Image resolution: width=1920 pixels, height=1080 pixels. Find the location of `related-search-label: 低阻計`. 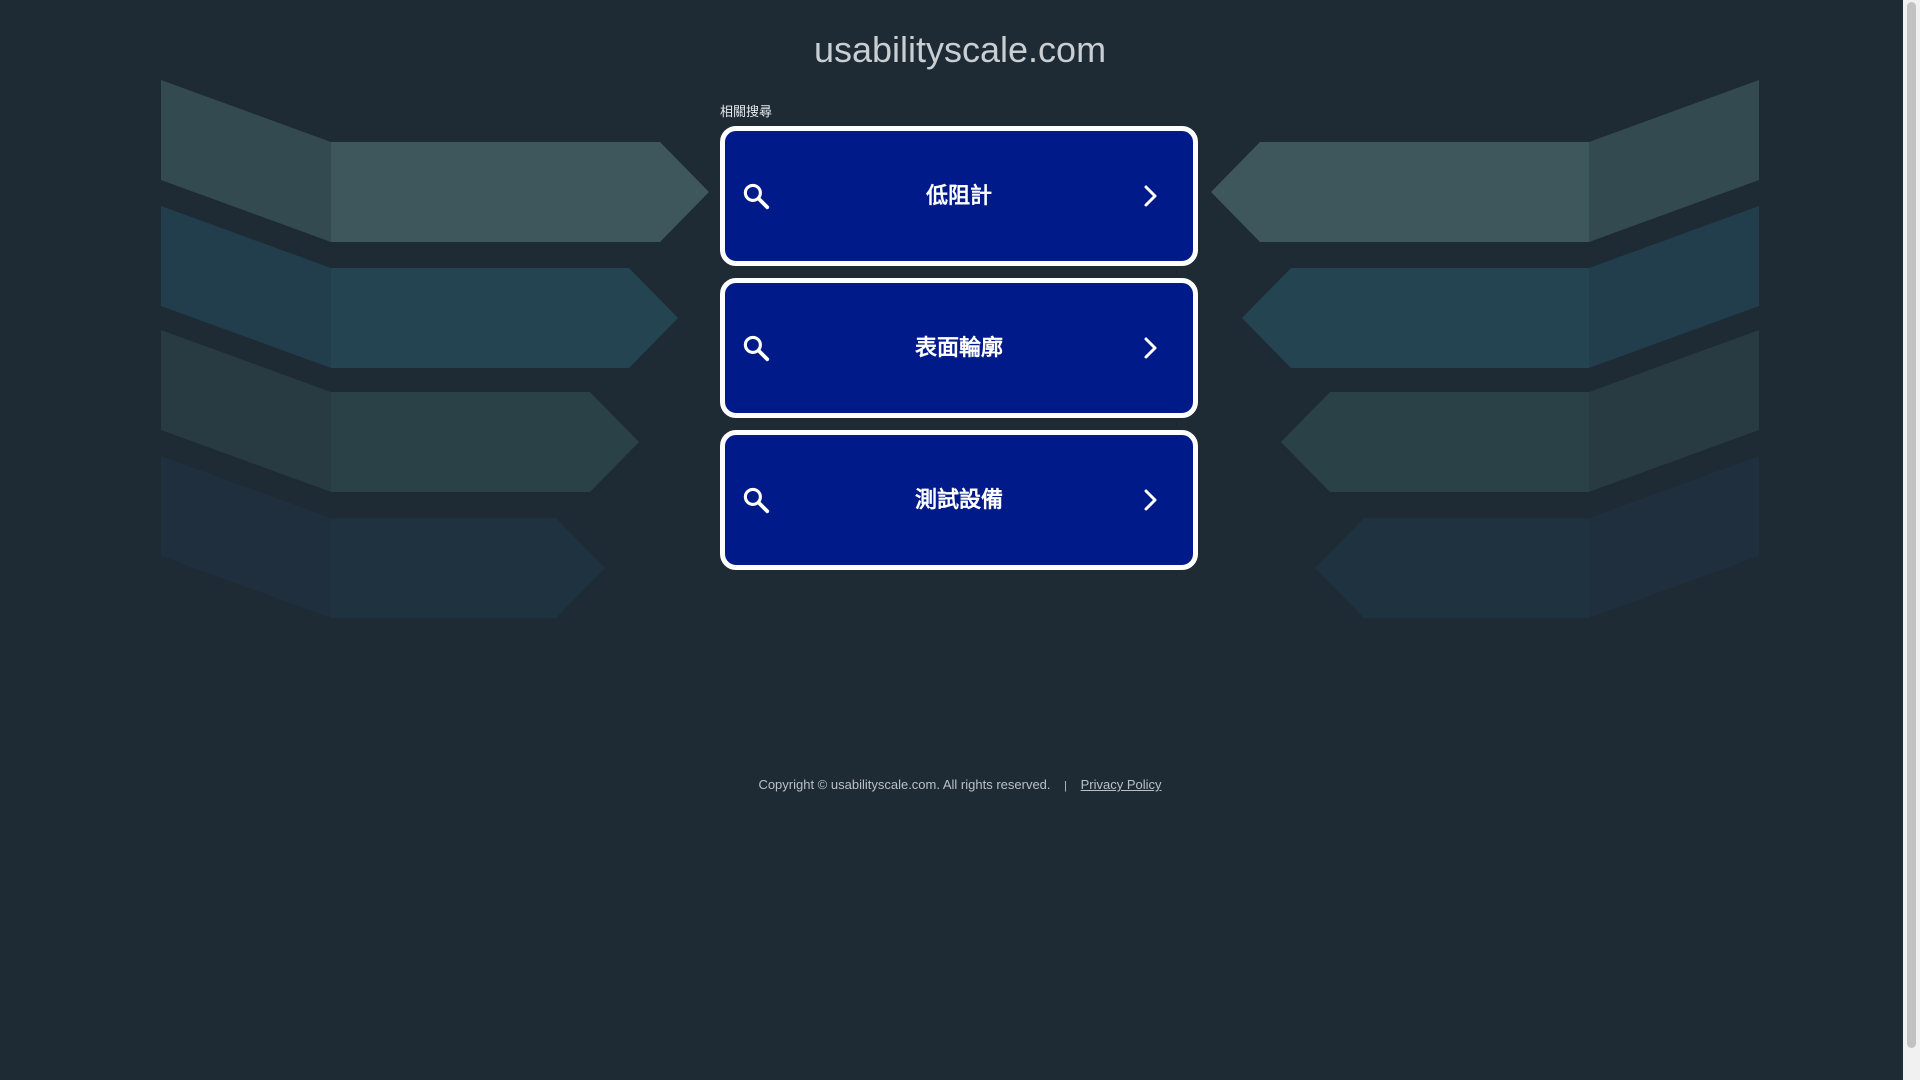

related-search-label: 低阻計 is located at coordinates (958, 195).